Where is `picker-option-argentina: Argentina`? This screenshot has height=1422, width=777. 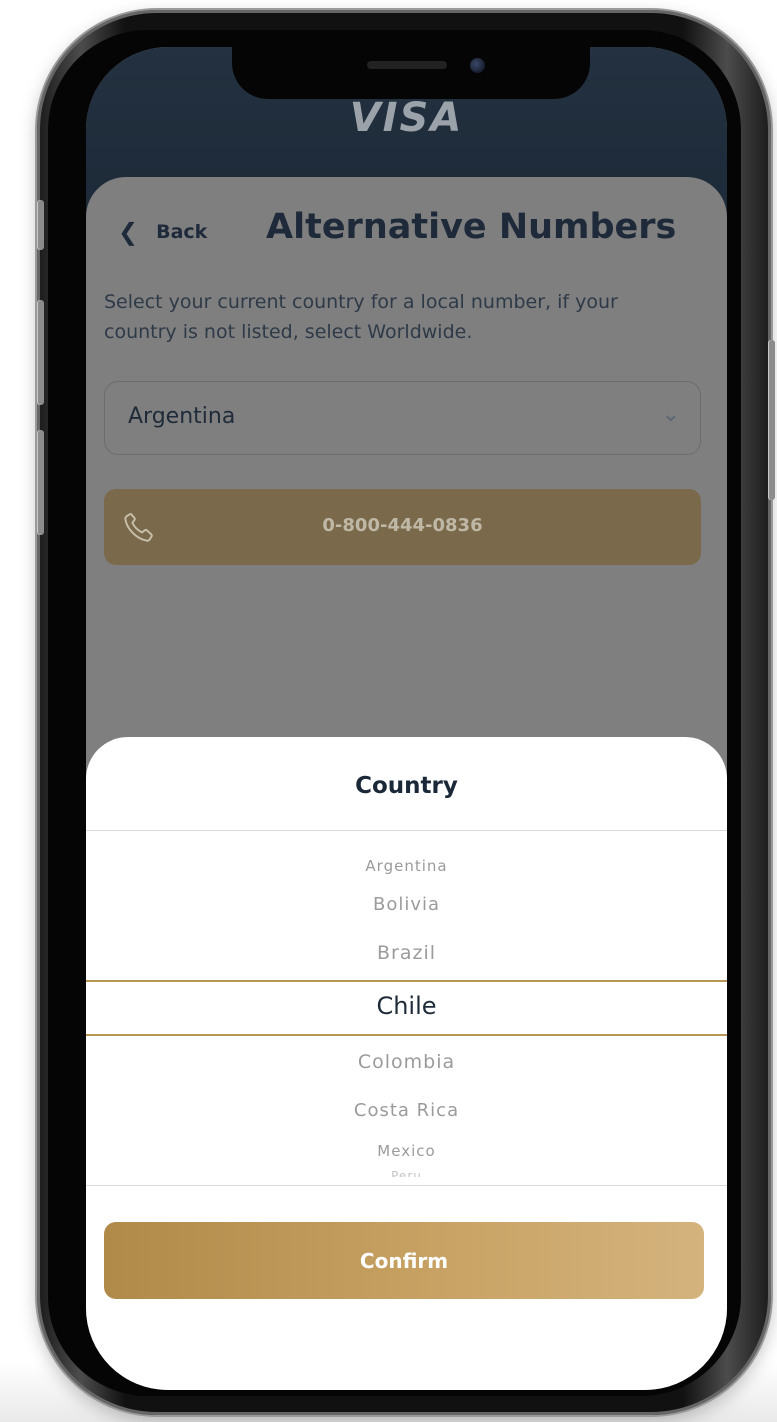
picker-option-argentina: Argentina is located at coordinates (406, 866).